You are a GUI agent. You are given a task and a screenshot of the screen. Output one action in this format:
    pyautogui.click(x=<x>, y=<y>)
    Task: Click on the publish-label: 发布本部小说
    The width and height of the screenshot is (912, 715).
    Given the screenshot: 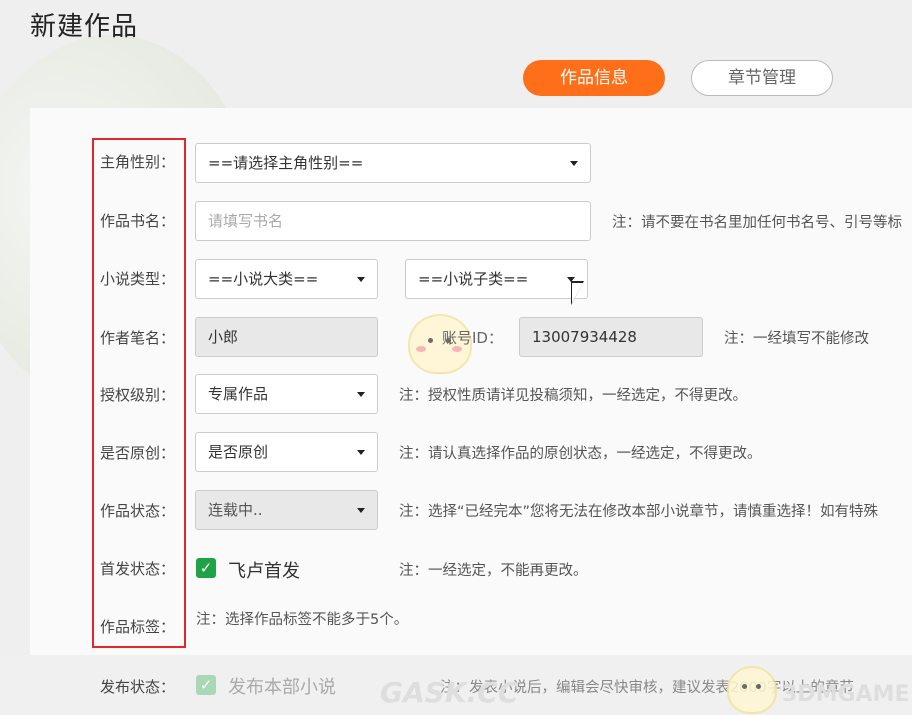 What is the action you would take?
    pyautogui.click(x=282, y=687)
    